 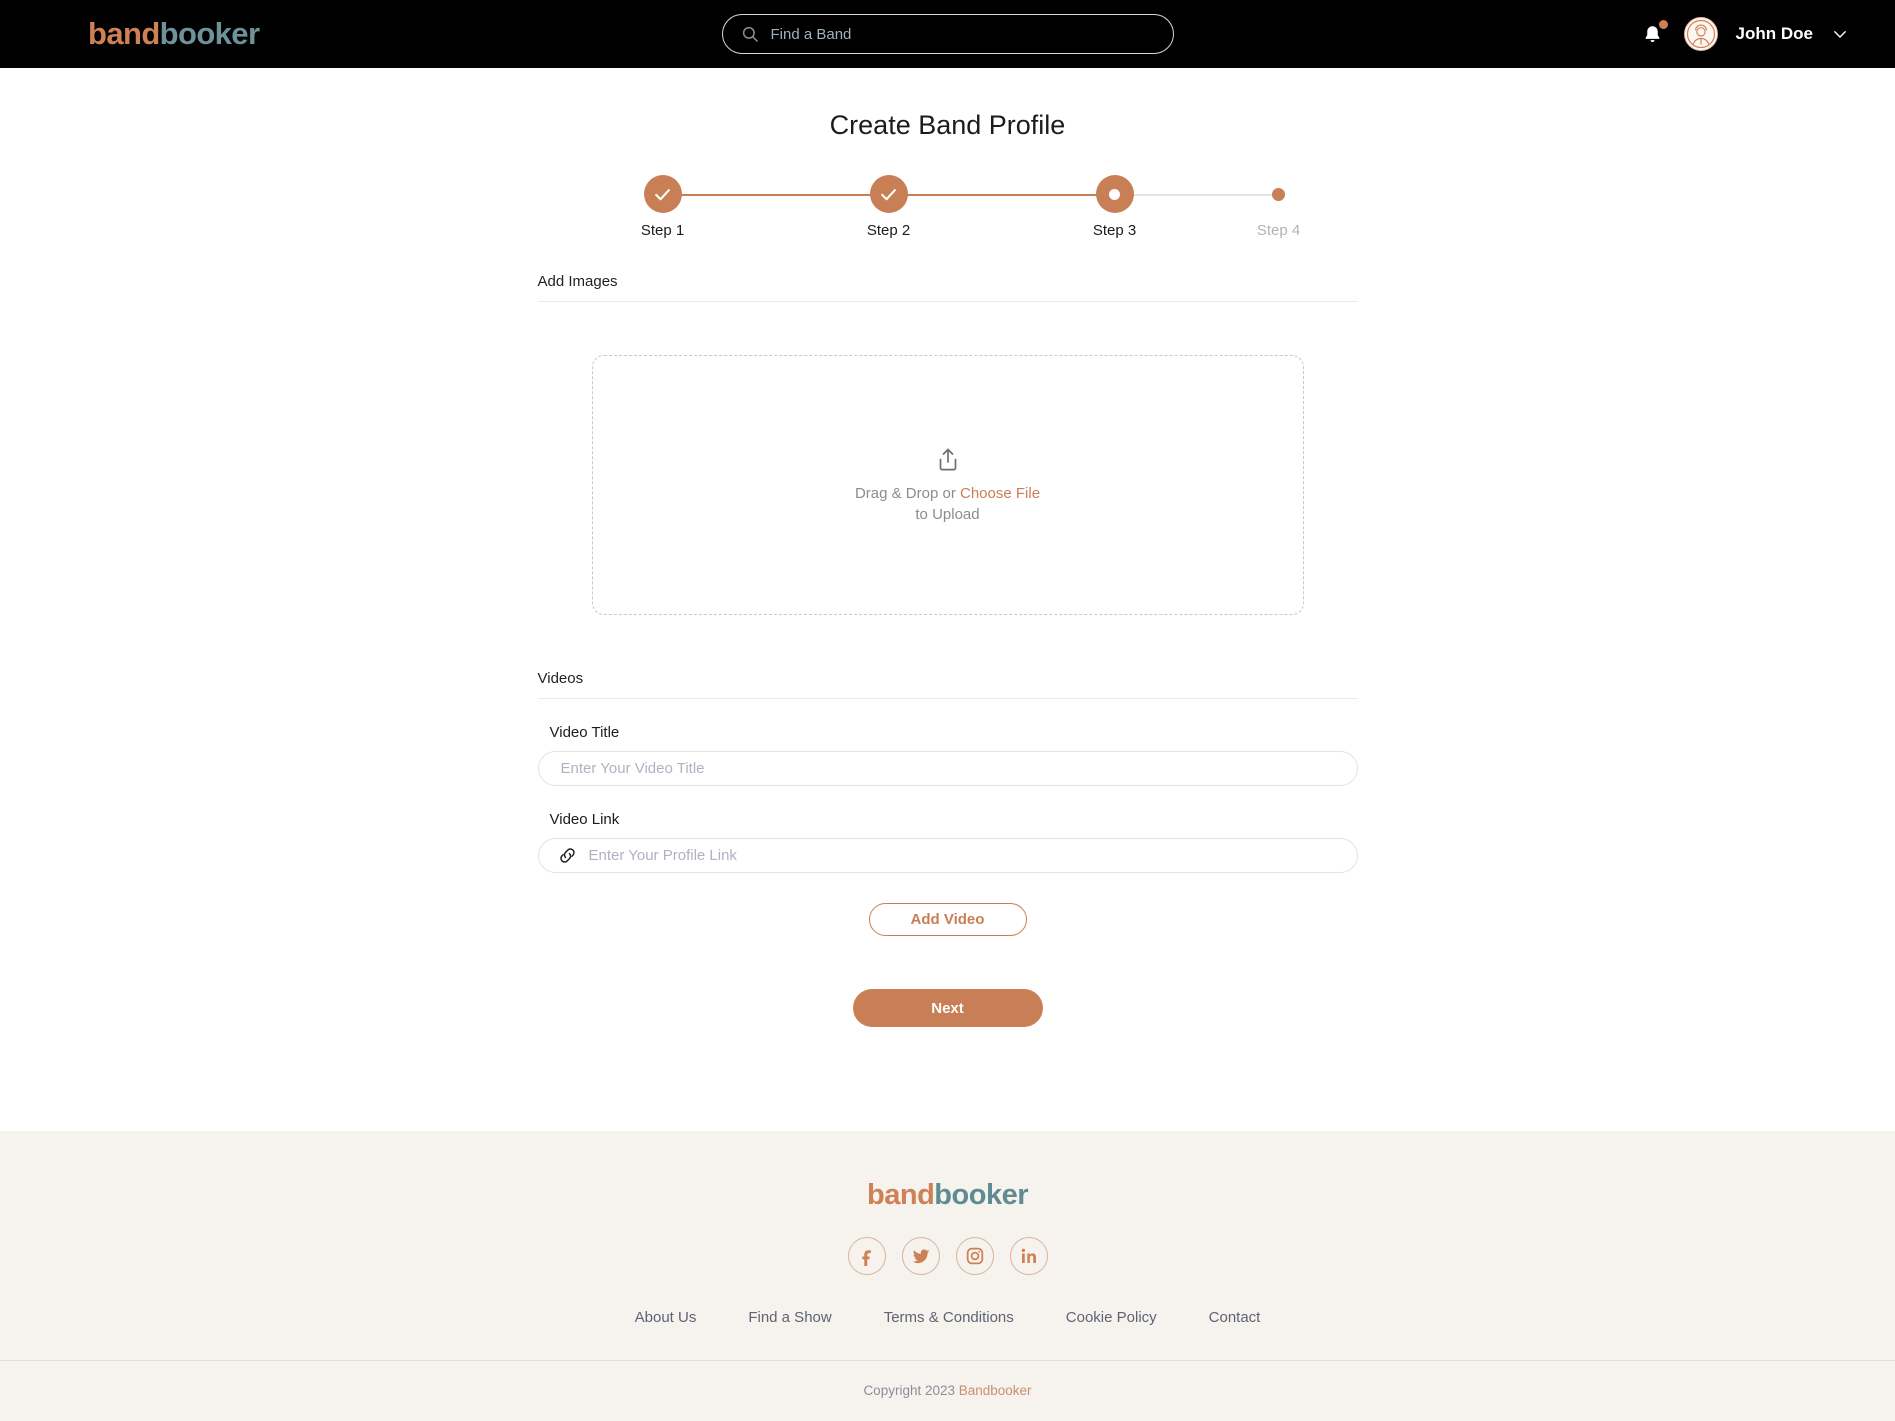 I want to click on video-link-field-wrapper, so click(x=947, y=855).